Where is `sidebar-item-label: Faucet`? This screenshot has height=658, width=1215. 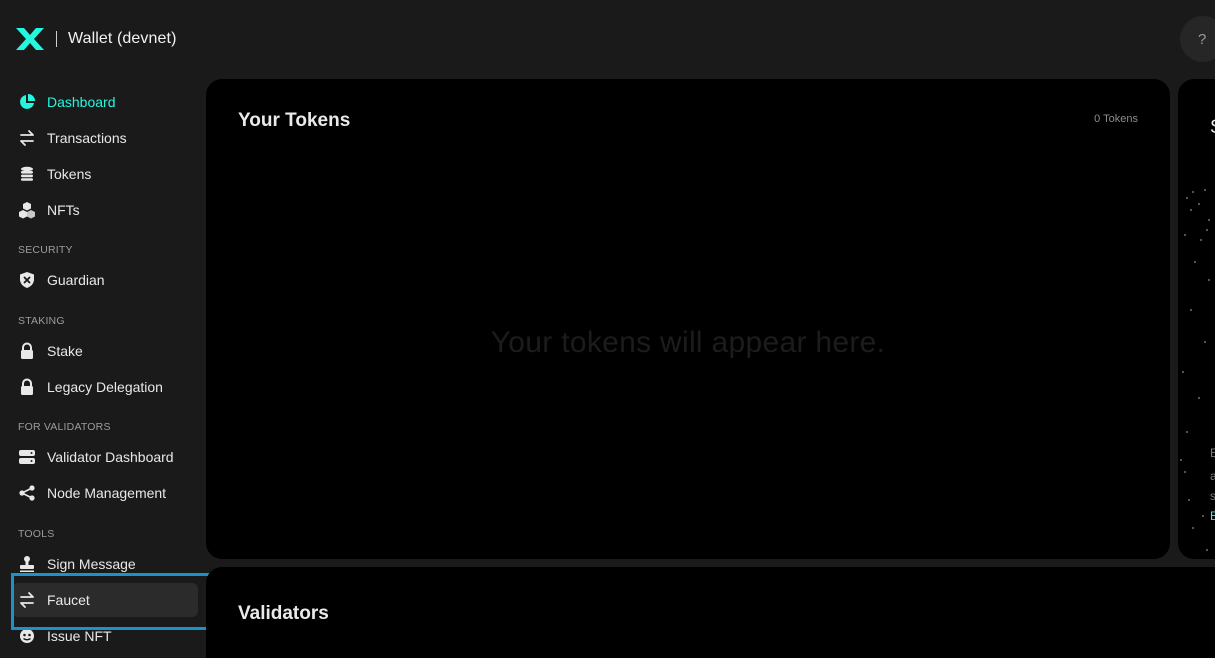
sidebar-item-label: Faucet is located at coordinates (68, 600).